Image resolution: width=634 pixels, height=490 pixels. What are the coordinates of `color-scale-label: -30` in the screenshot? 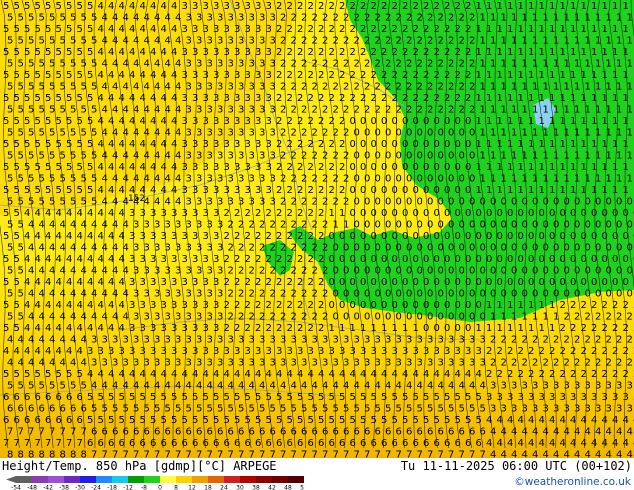 It's located at (80, 487).